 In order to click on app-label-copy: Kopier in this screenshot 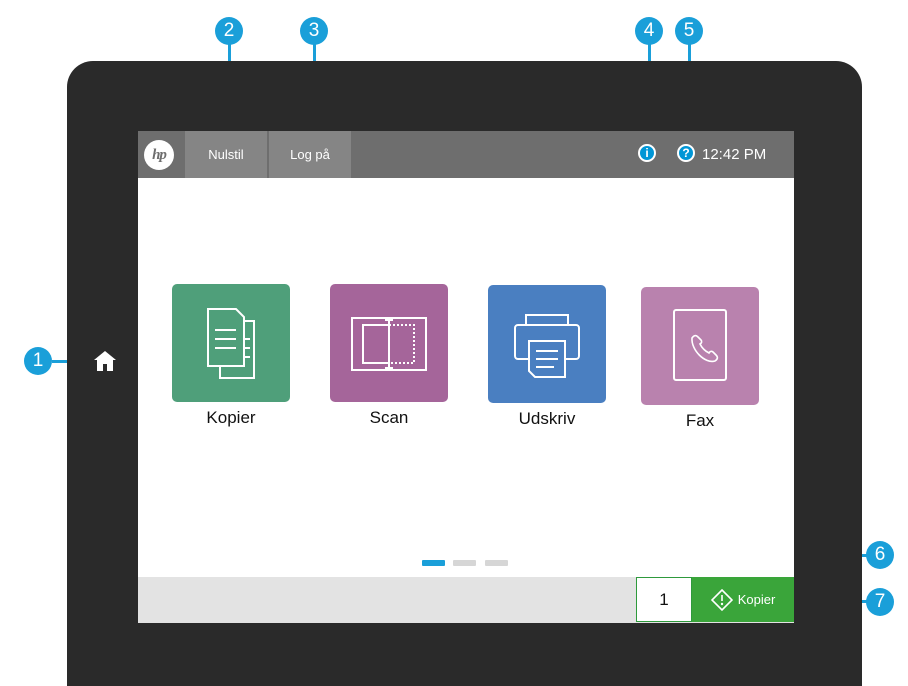, I will do `click(231, 417)`.